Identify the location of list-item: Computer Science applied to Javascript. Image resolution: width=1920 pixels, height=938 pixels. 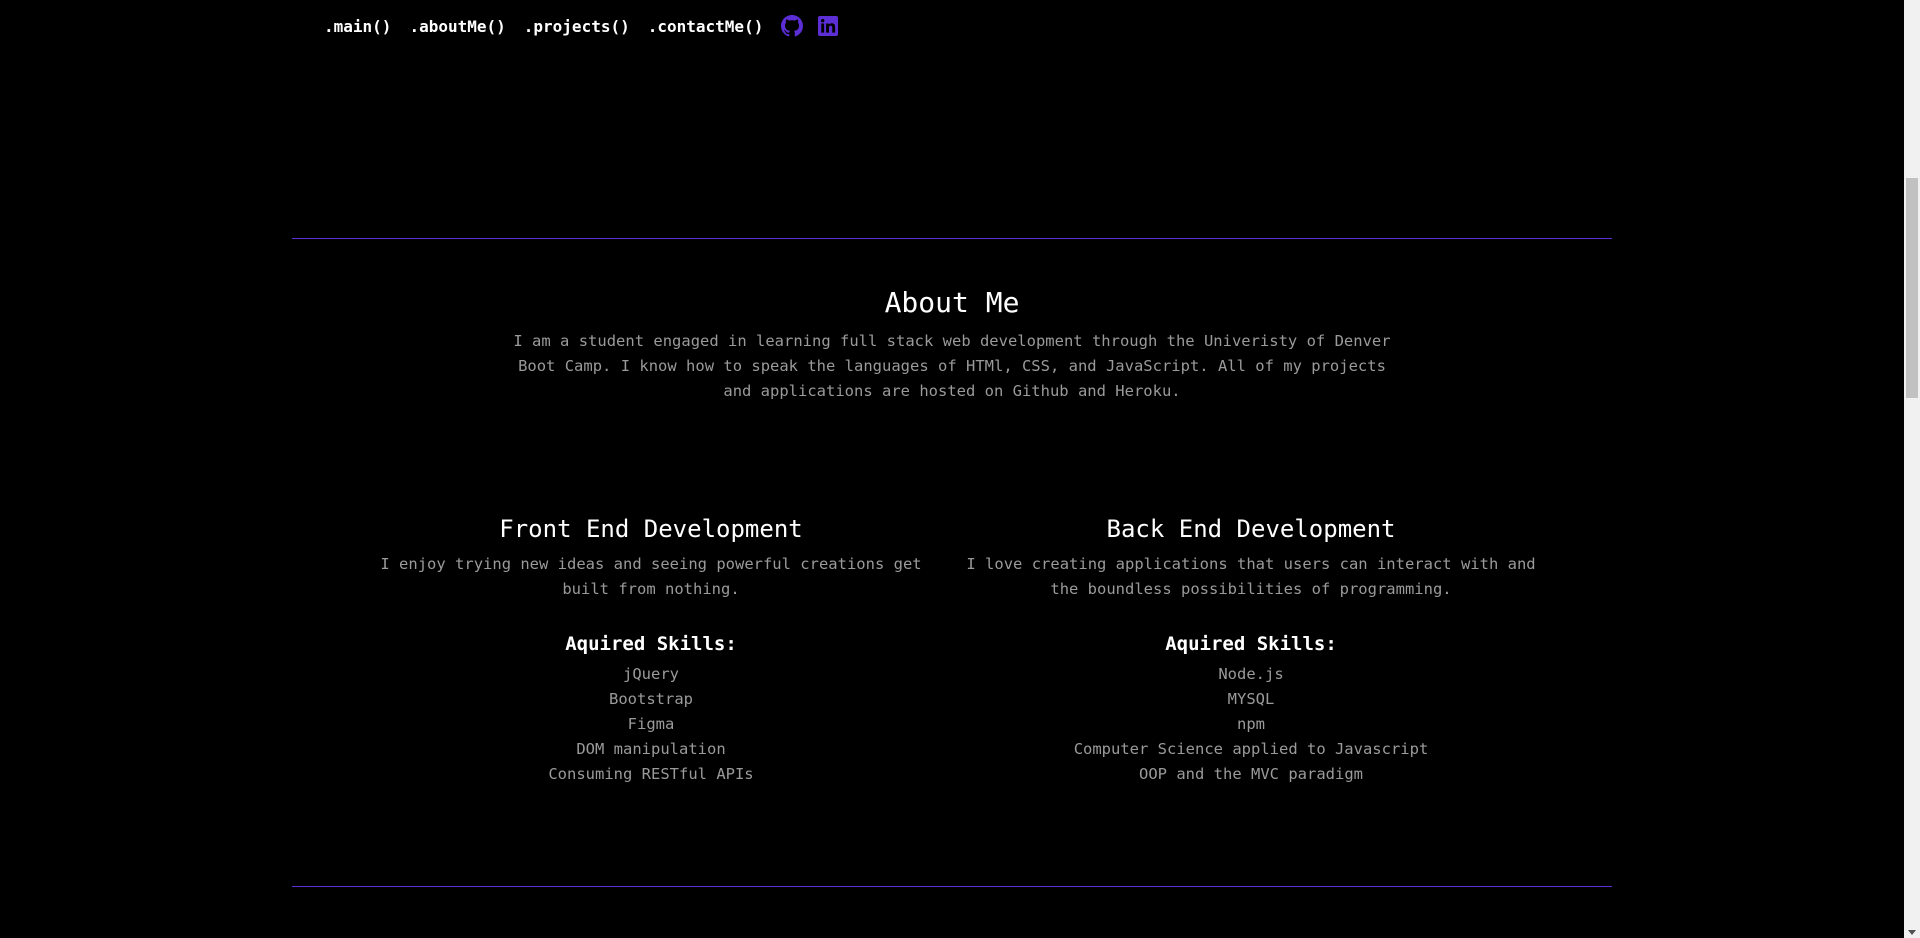
(1251, 749).